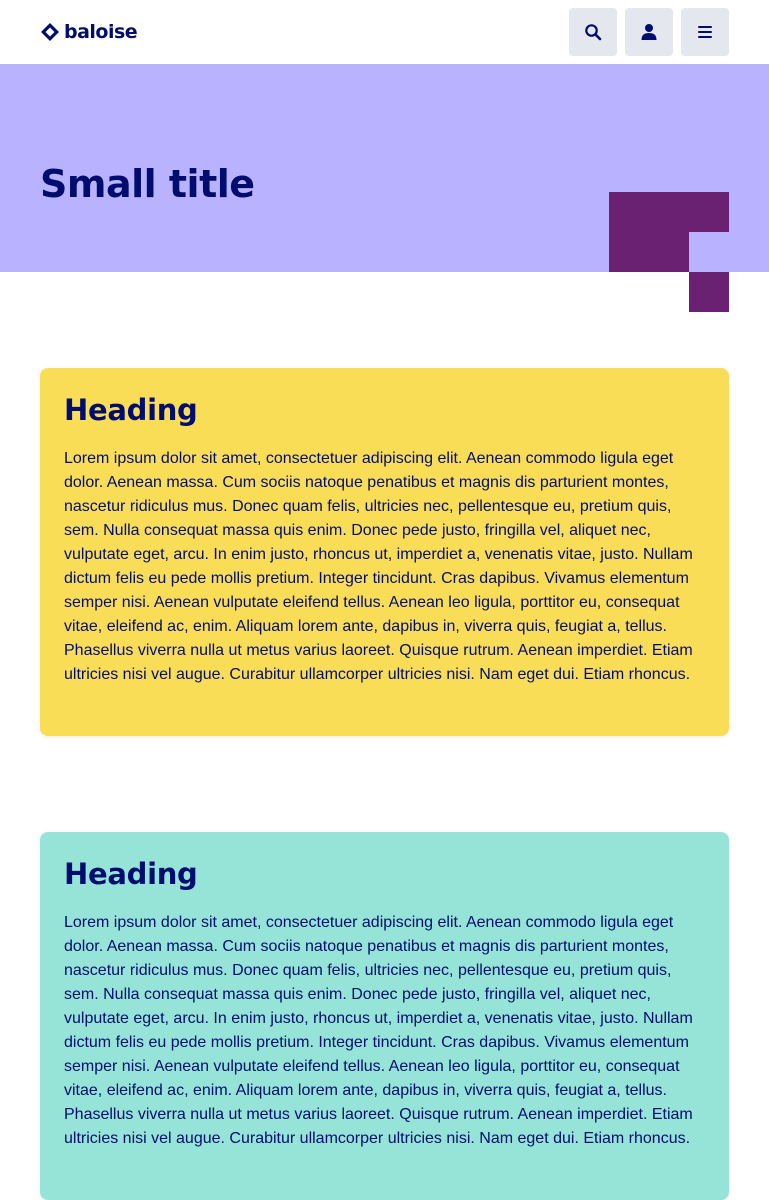  What do you see at coordinates (669, 252) in the screenshot?
I see `decorative-stair-shape` at bounding box center [669, 252].